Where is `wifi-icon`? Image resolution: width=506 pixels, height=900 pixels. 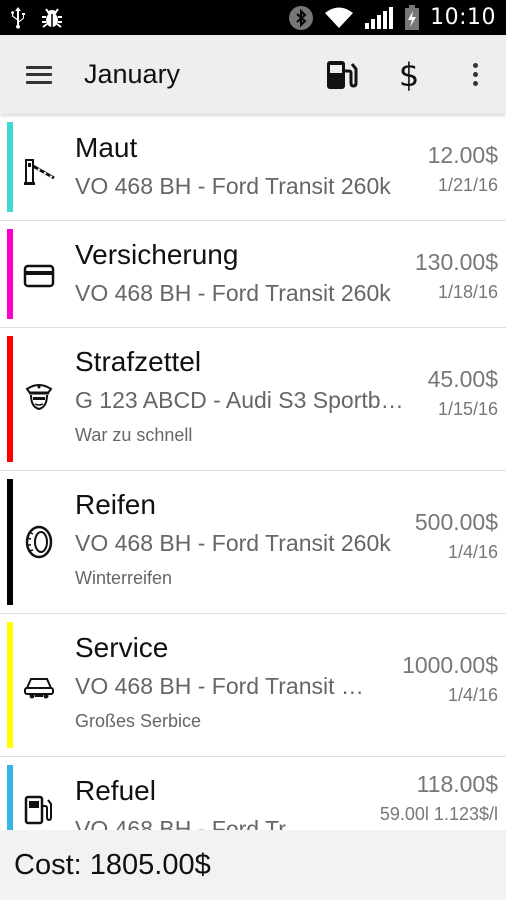 wifi-icon is located at coordinates (339, 18).